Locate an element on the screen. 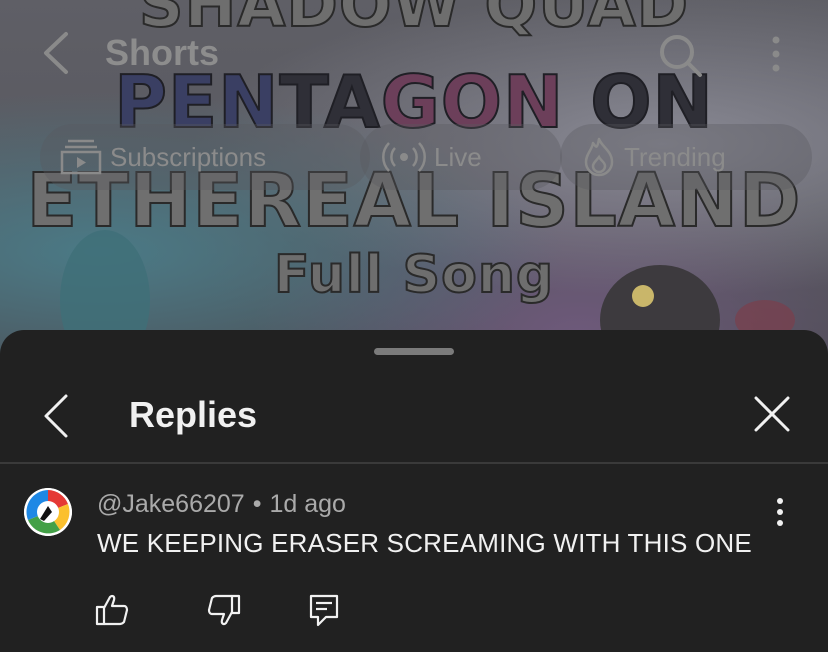  chip-live: Live is located at coordinates (461, 157).